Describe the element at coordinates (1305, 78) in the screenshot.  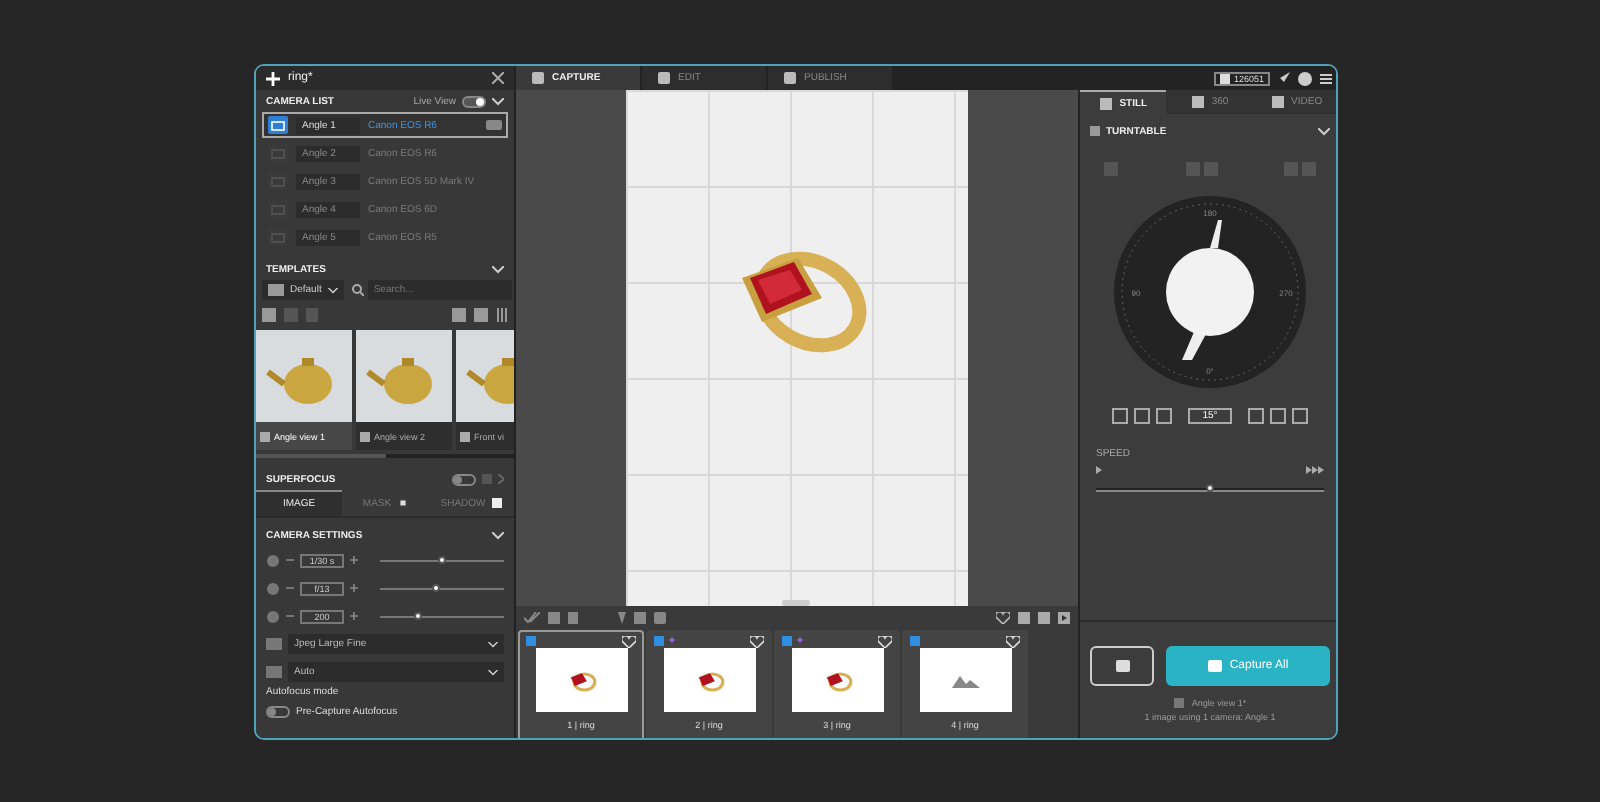
I see `settings-icon` at that location.